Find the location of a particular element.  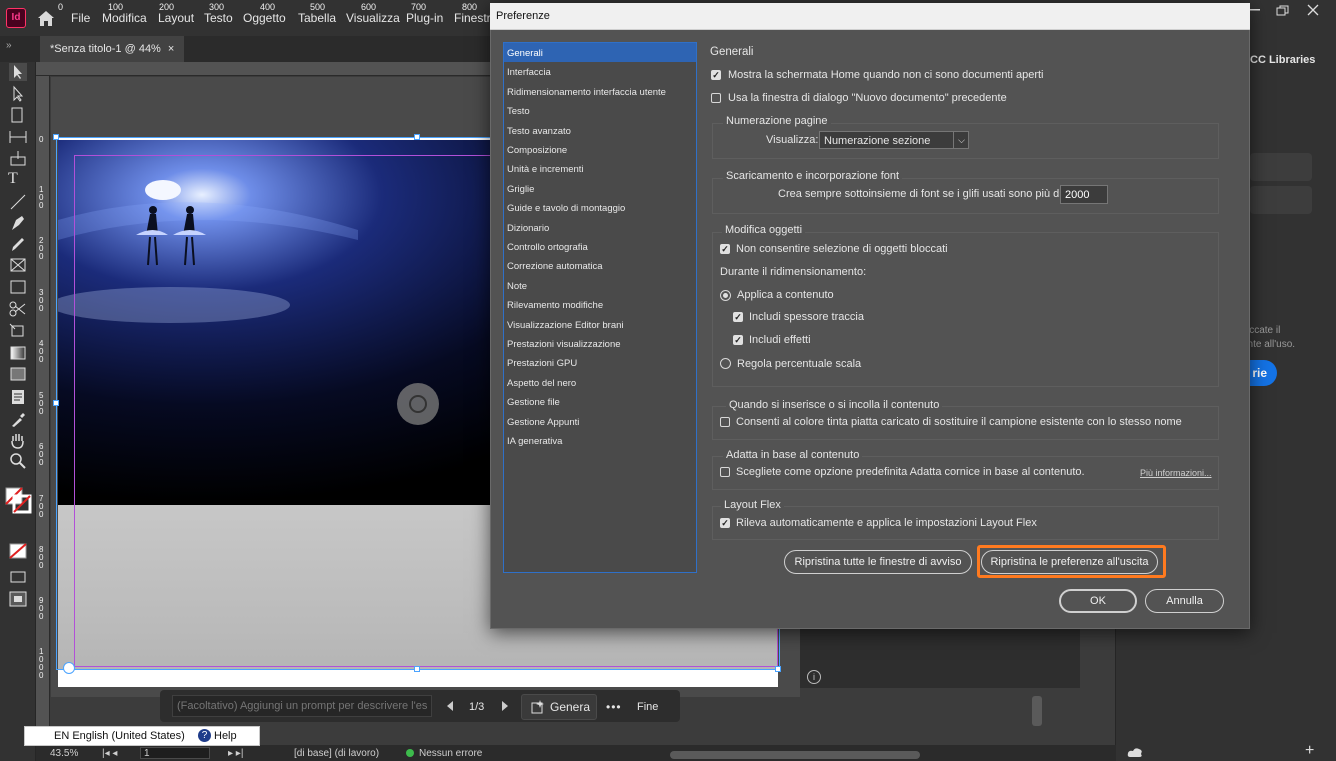

ok-button: OK is located at coordinates (1098, 601).